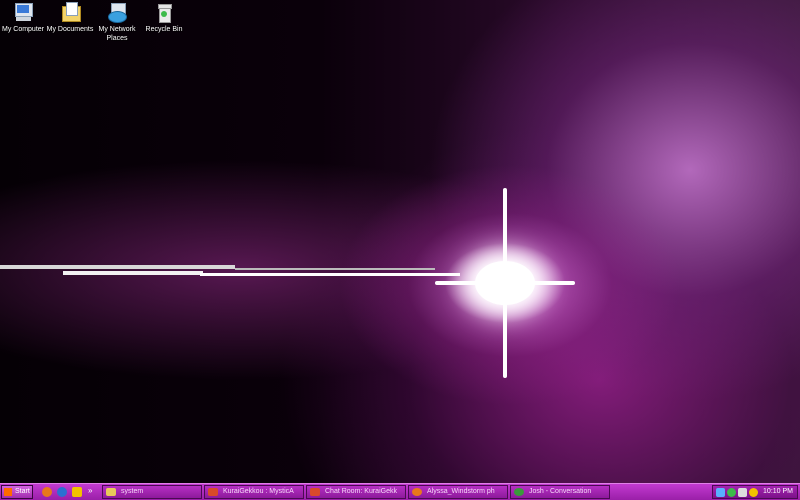 The image size is (800, 500). Describe the element at coordinates (742, 492) in the screenshot. I see `volume-tray-icon` at that location.